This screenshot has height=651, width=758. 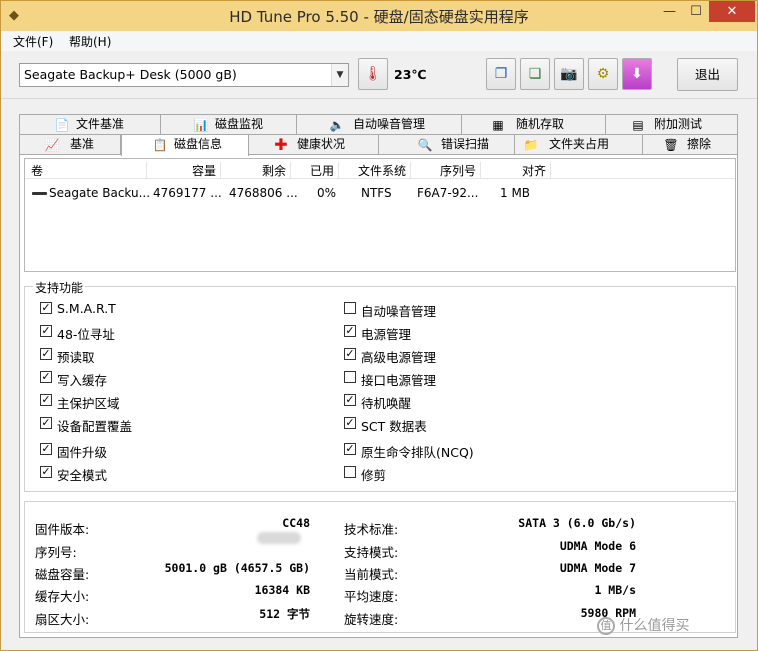 What do you see at coordinates (638, 125) in the screenshot?
I see `extra-tests-icon: ▤` at bounding box center [638, 125].